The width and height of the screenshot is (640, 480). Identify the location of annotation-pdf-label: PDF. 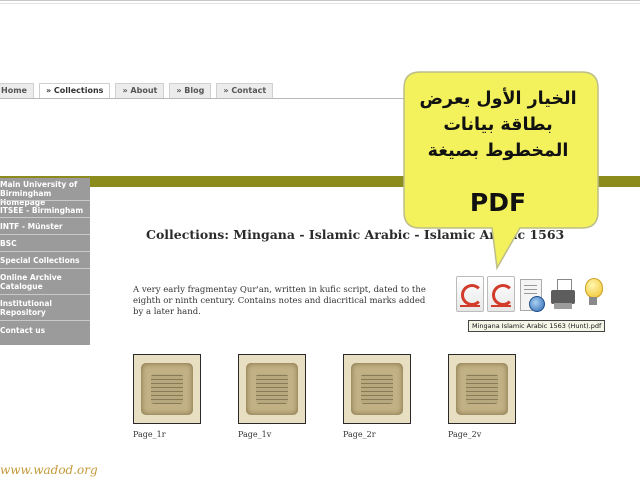
(498, 202).